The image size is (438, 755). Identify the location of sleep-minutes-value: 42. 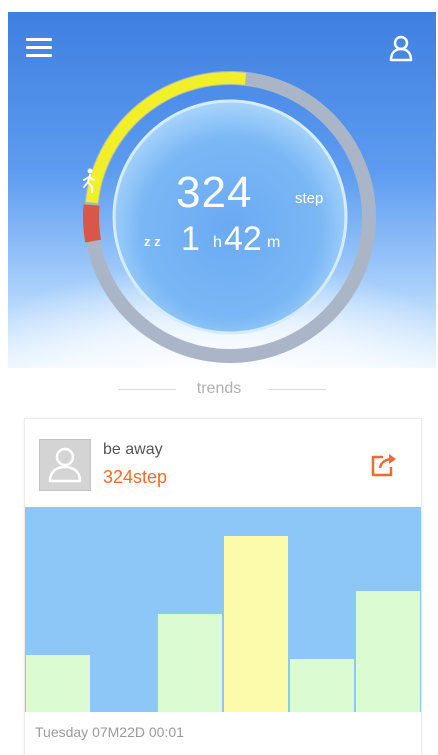
(243, 239).